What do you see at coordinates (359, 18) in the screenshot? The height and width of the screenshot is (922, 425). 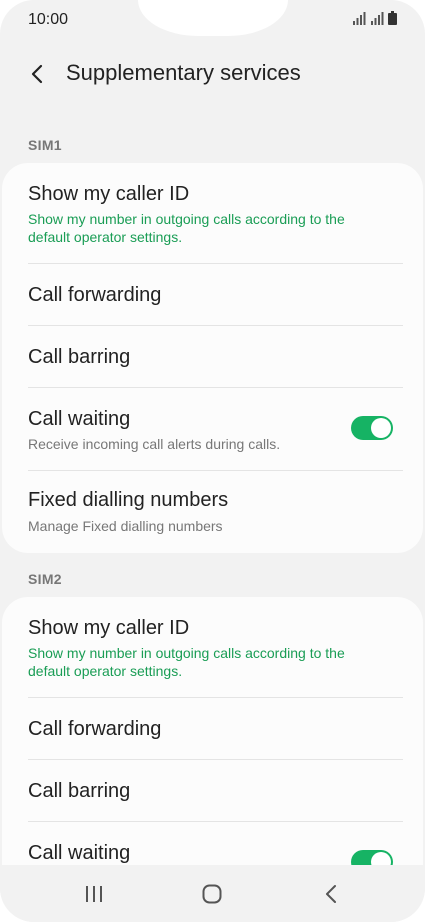 I see `signal-sim1-icon` at bounding box center [359, 18].